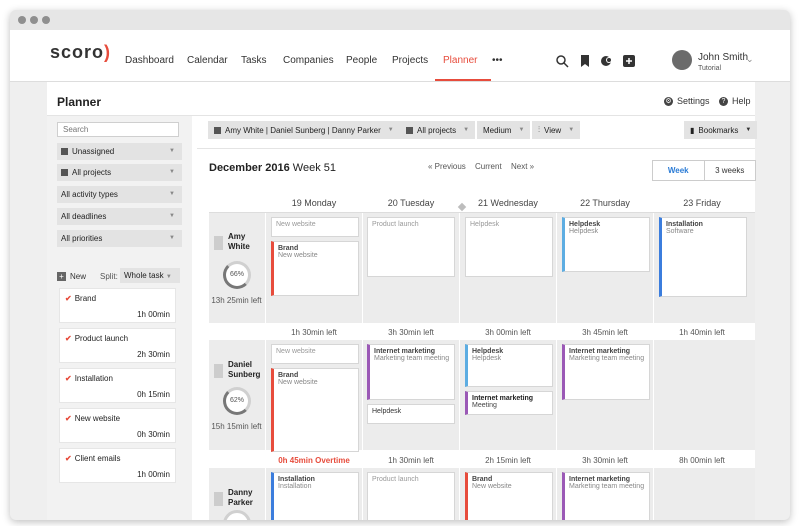 Image resolution: width=800 pixels, height=526 pixels. Describe the element at coordinates (730, 170) in the screenshot. I see `three-weeks-view-button: 3 weeks` at that location.